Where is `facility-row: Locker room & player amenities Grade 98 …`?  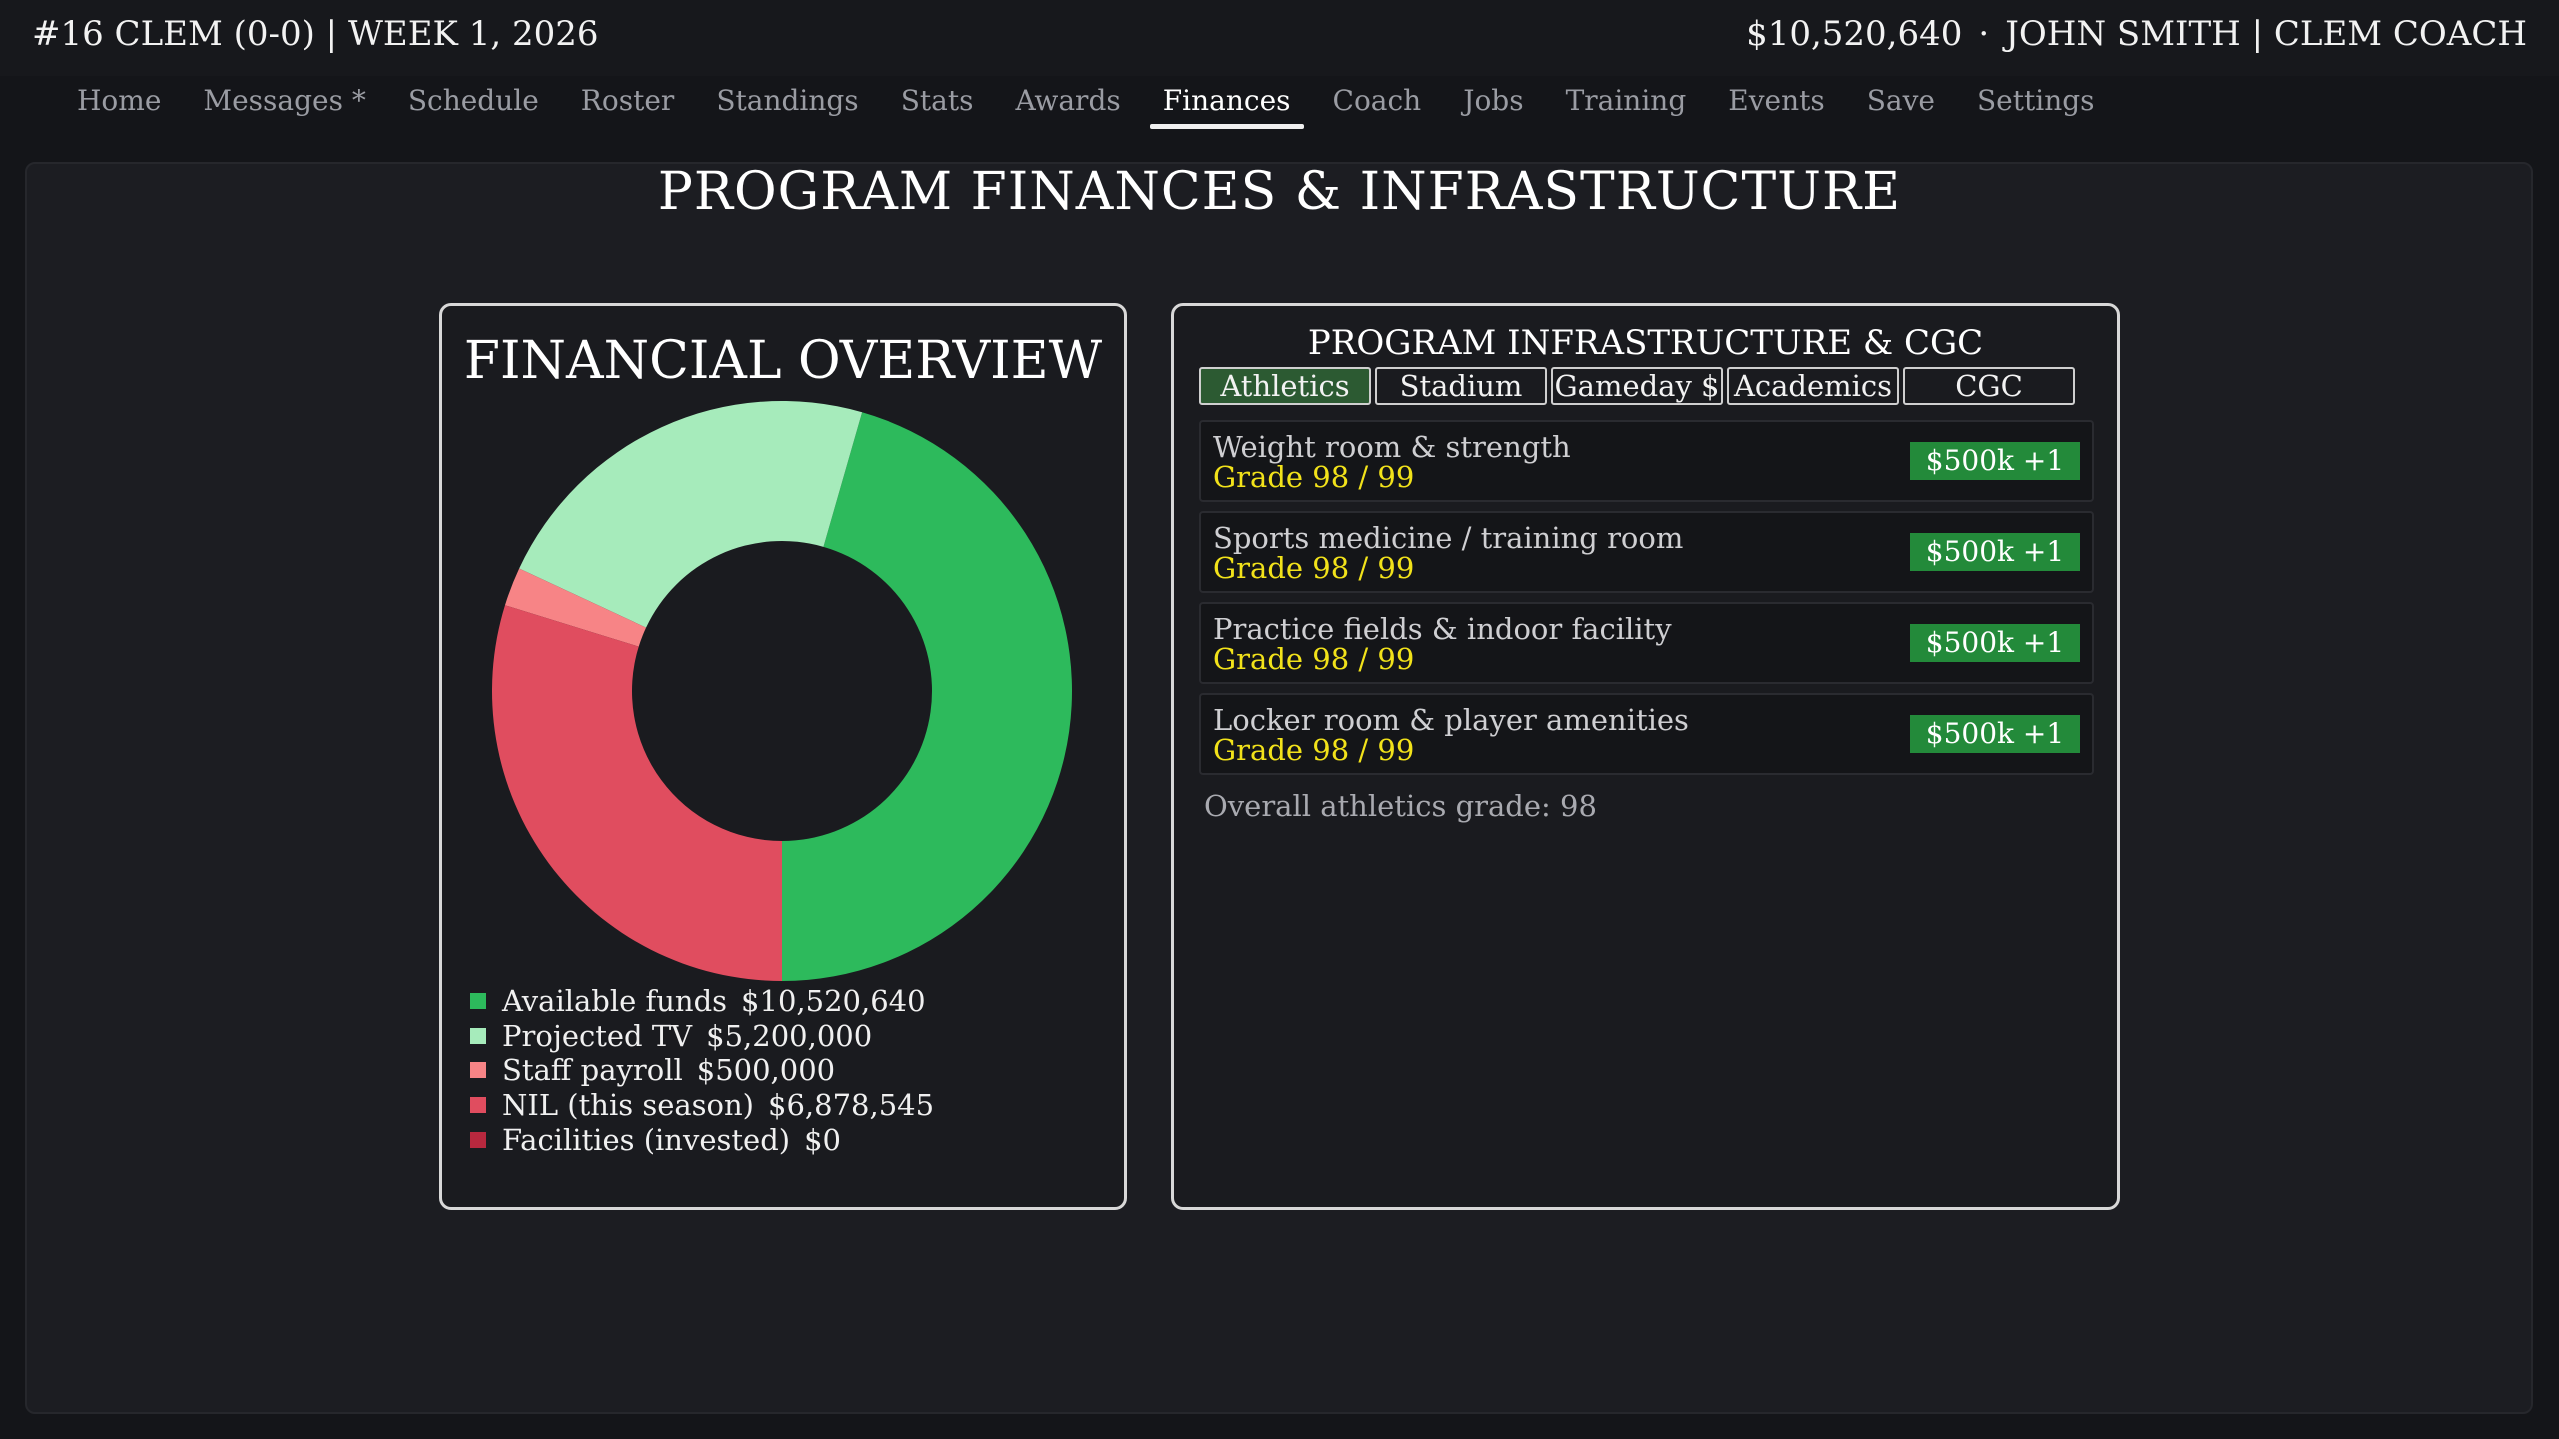
facility-row: Locker room & player amenities Grade 98 … is located at coordinates (1646, 734).